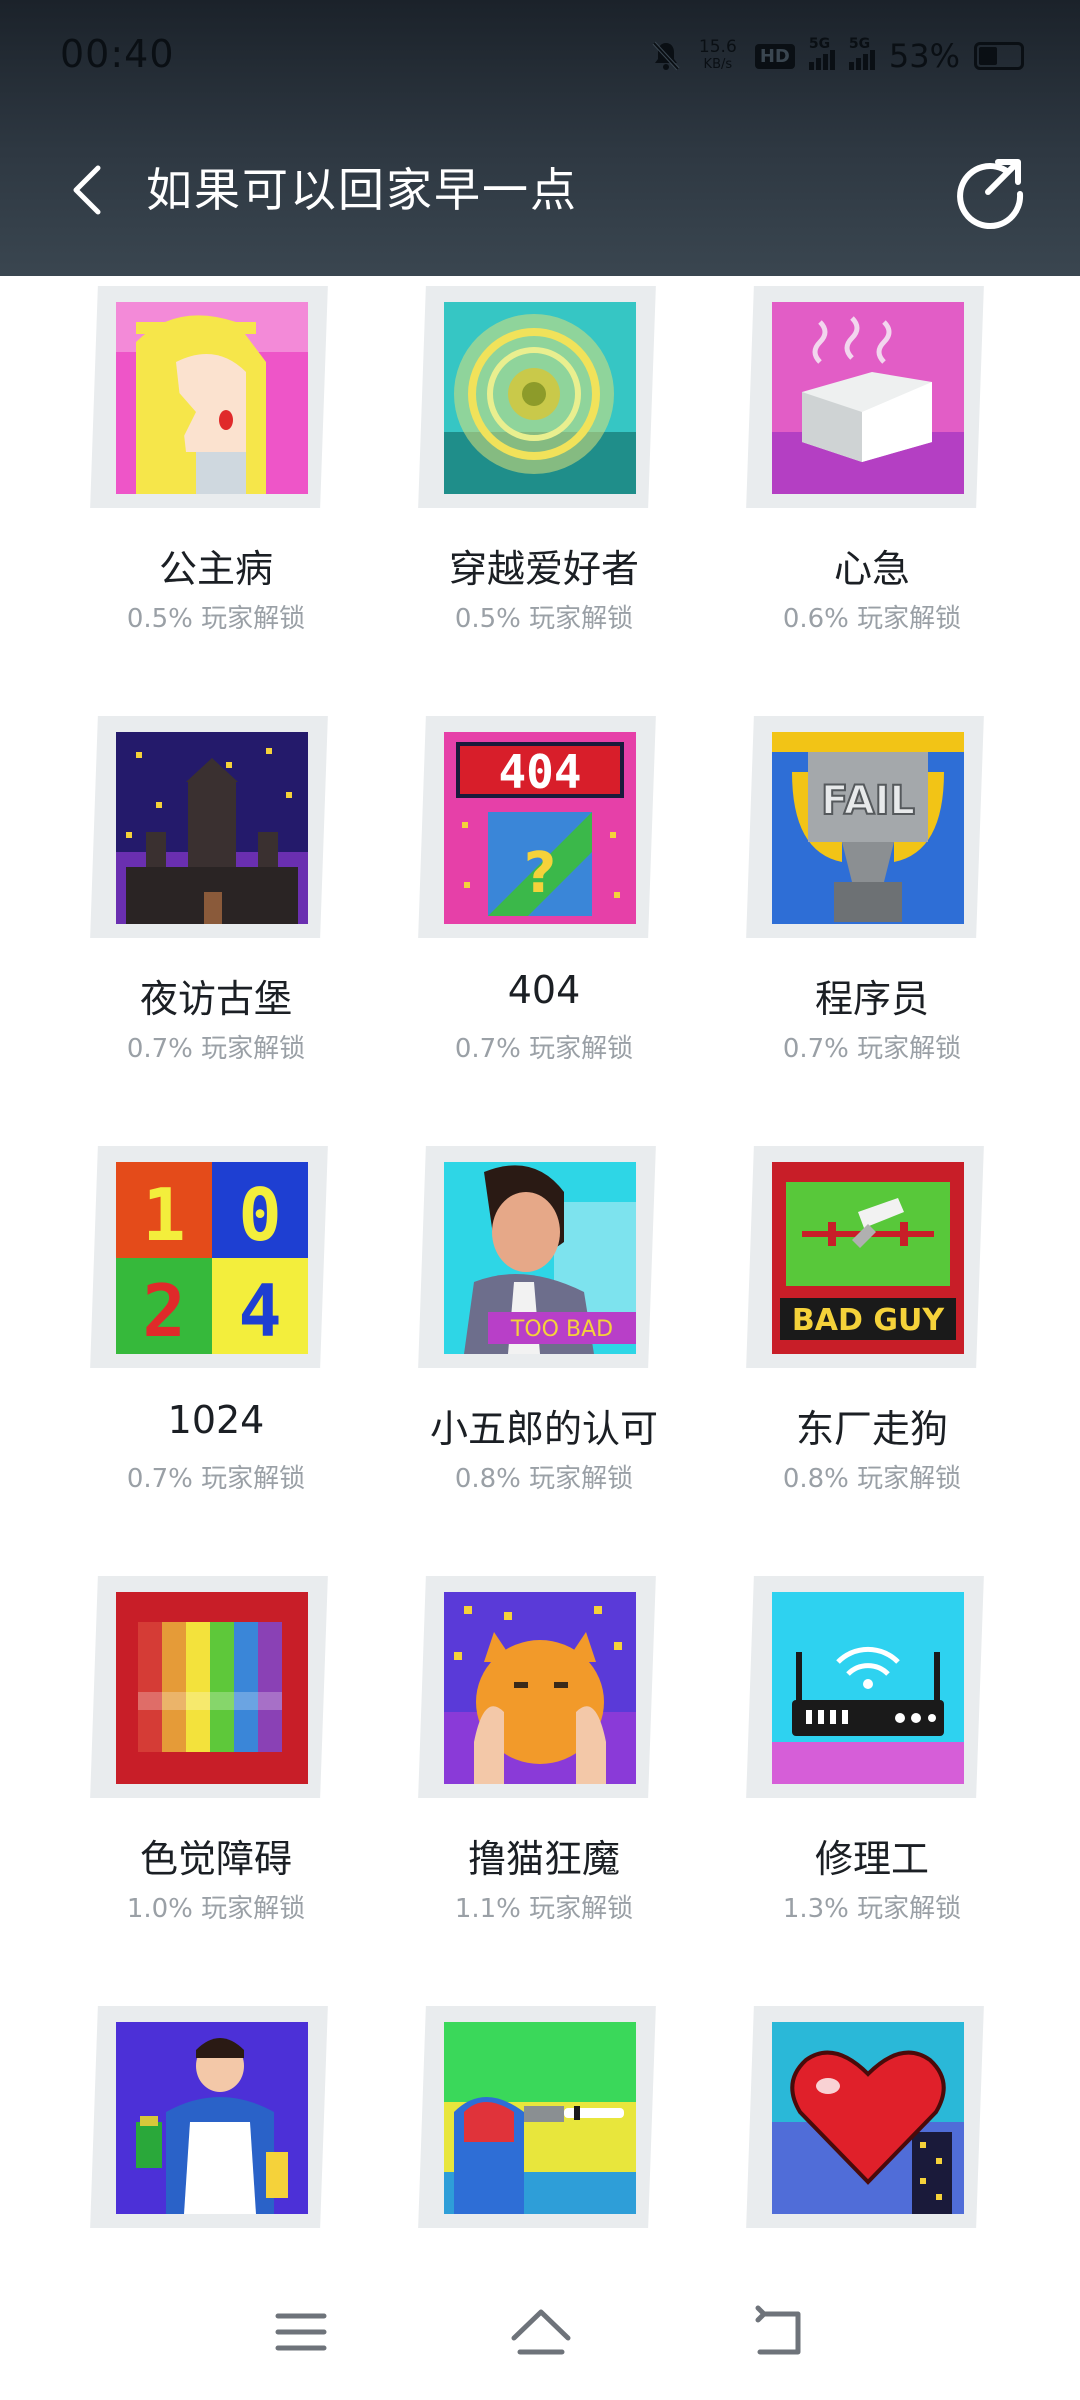 The width and height of the screenshot is (1080, 2400). I want to click on status-bar: 00:40 15.6 KB/s HD 5G 5G 53%, so click(540, 58).